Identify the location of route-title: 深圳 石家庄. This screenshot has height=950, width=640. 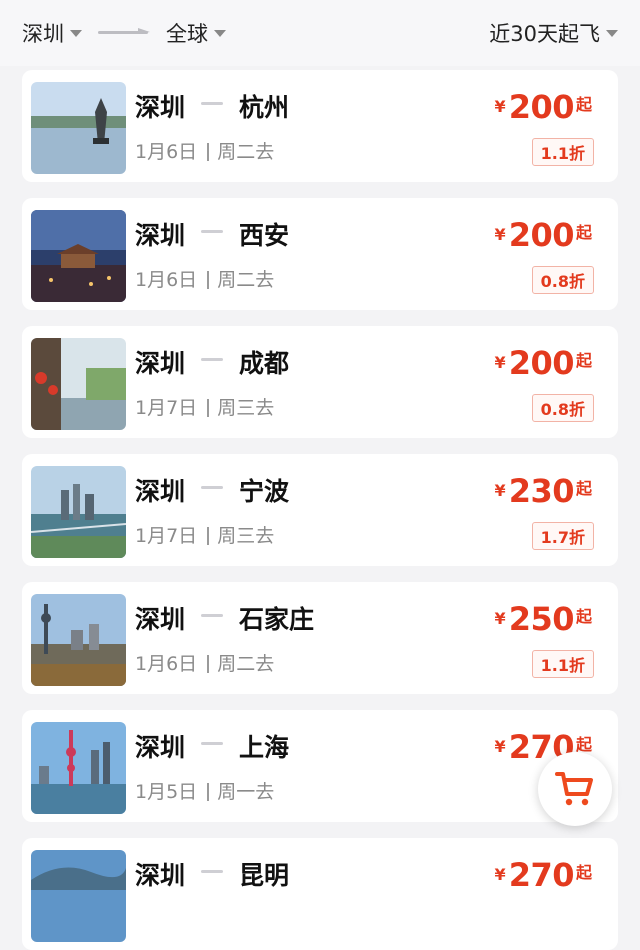
(224, 618).